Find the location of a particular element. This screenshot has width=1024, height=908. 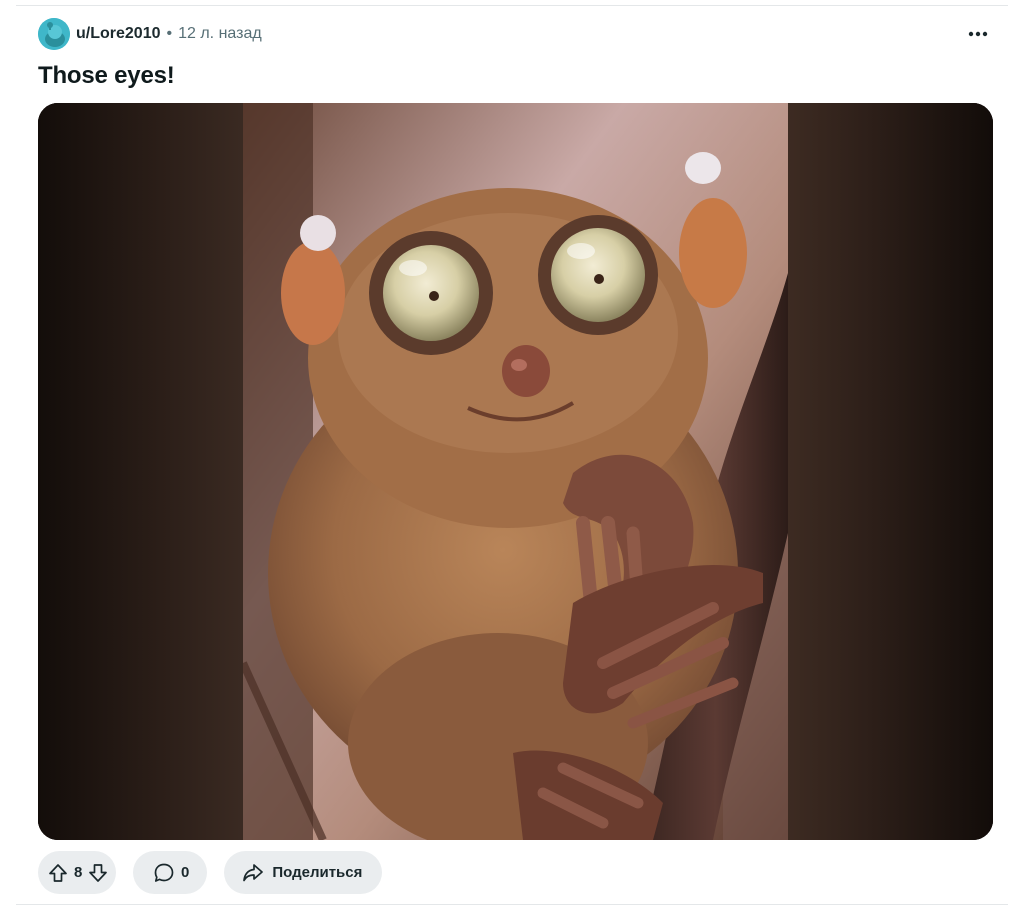

vote-control: 8 is located at coordinates (77, 872).